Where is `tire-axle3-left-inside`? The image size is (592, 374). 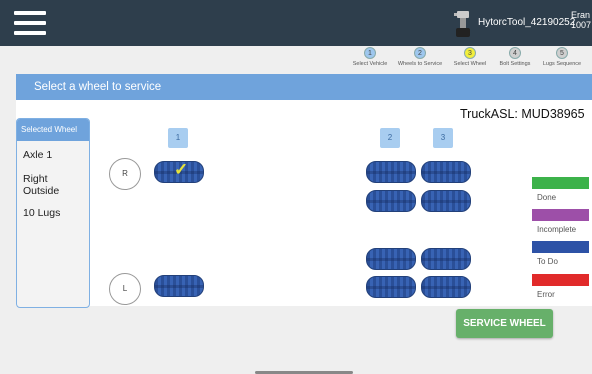 tire-axle3-left-inside is located at coordinates (446, 259).